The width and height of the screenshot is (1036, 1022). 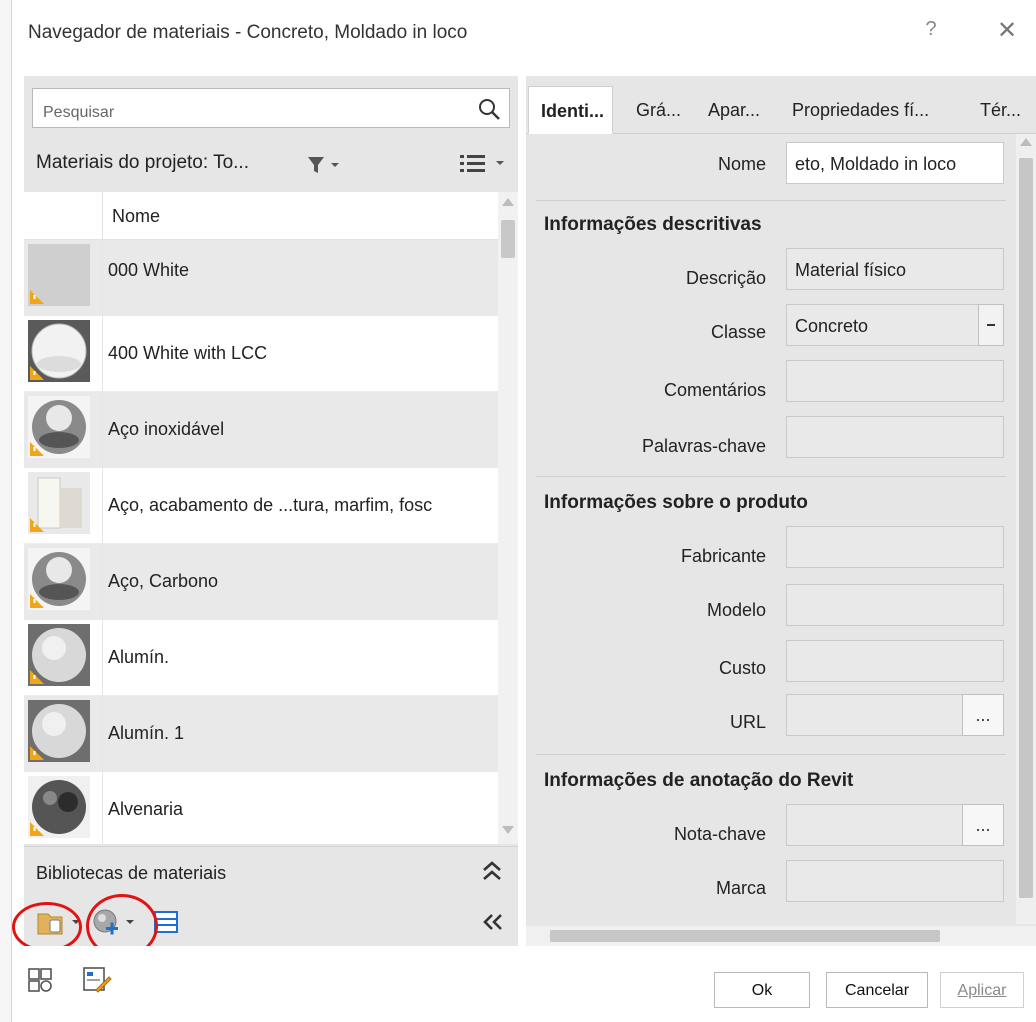 What do you see at coordinates (149, 270) in the screenshot?
I see `material-name: 000 White` at bounding box center [149, 270].